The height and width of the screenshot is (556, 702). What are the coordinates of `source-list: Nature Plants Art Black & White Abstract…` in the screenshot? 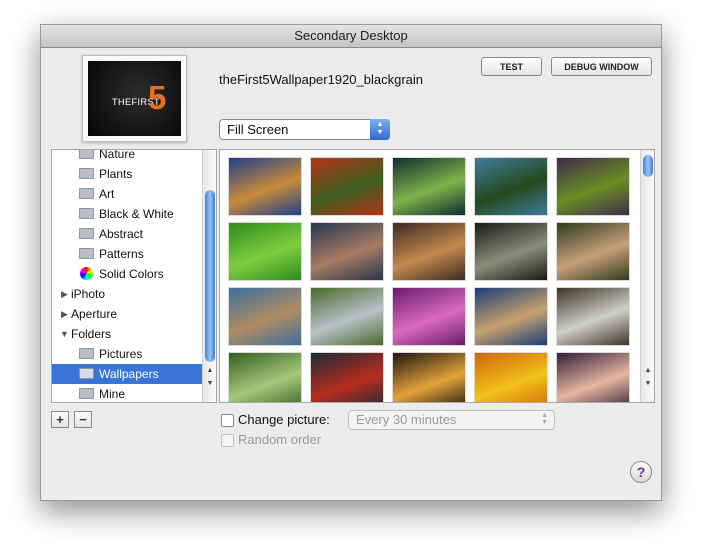 It's located at (134, 276).